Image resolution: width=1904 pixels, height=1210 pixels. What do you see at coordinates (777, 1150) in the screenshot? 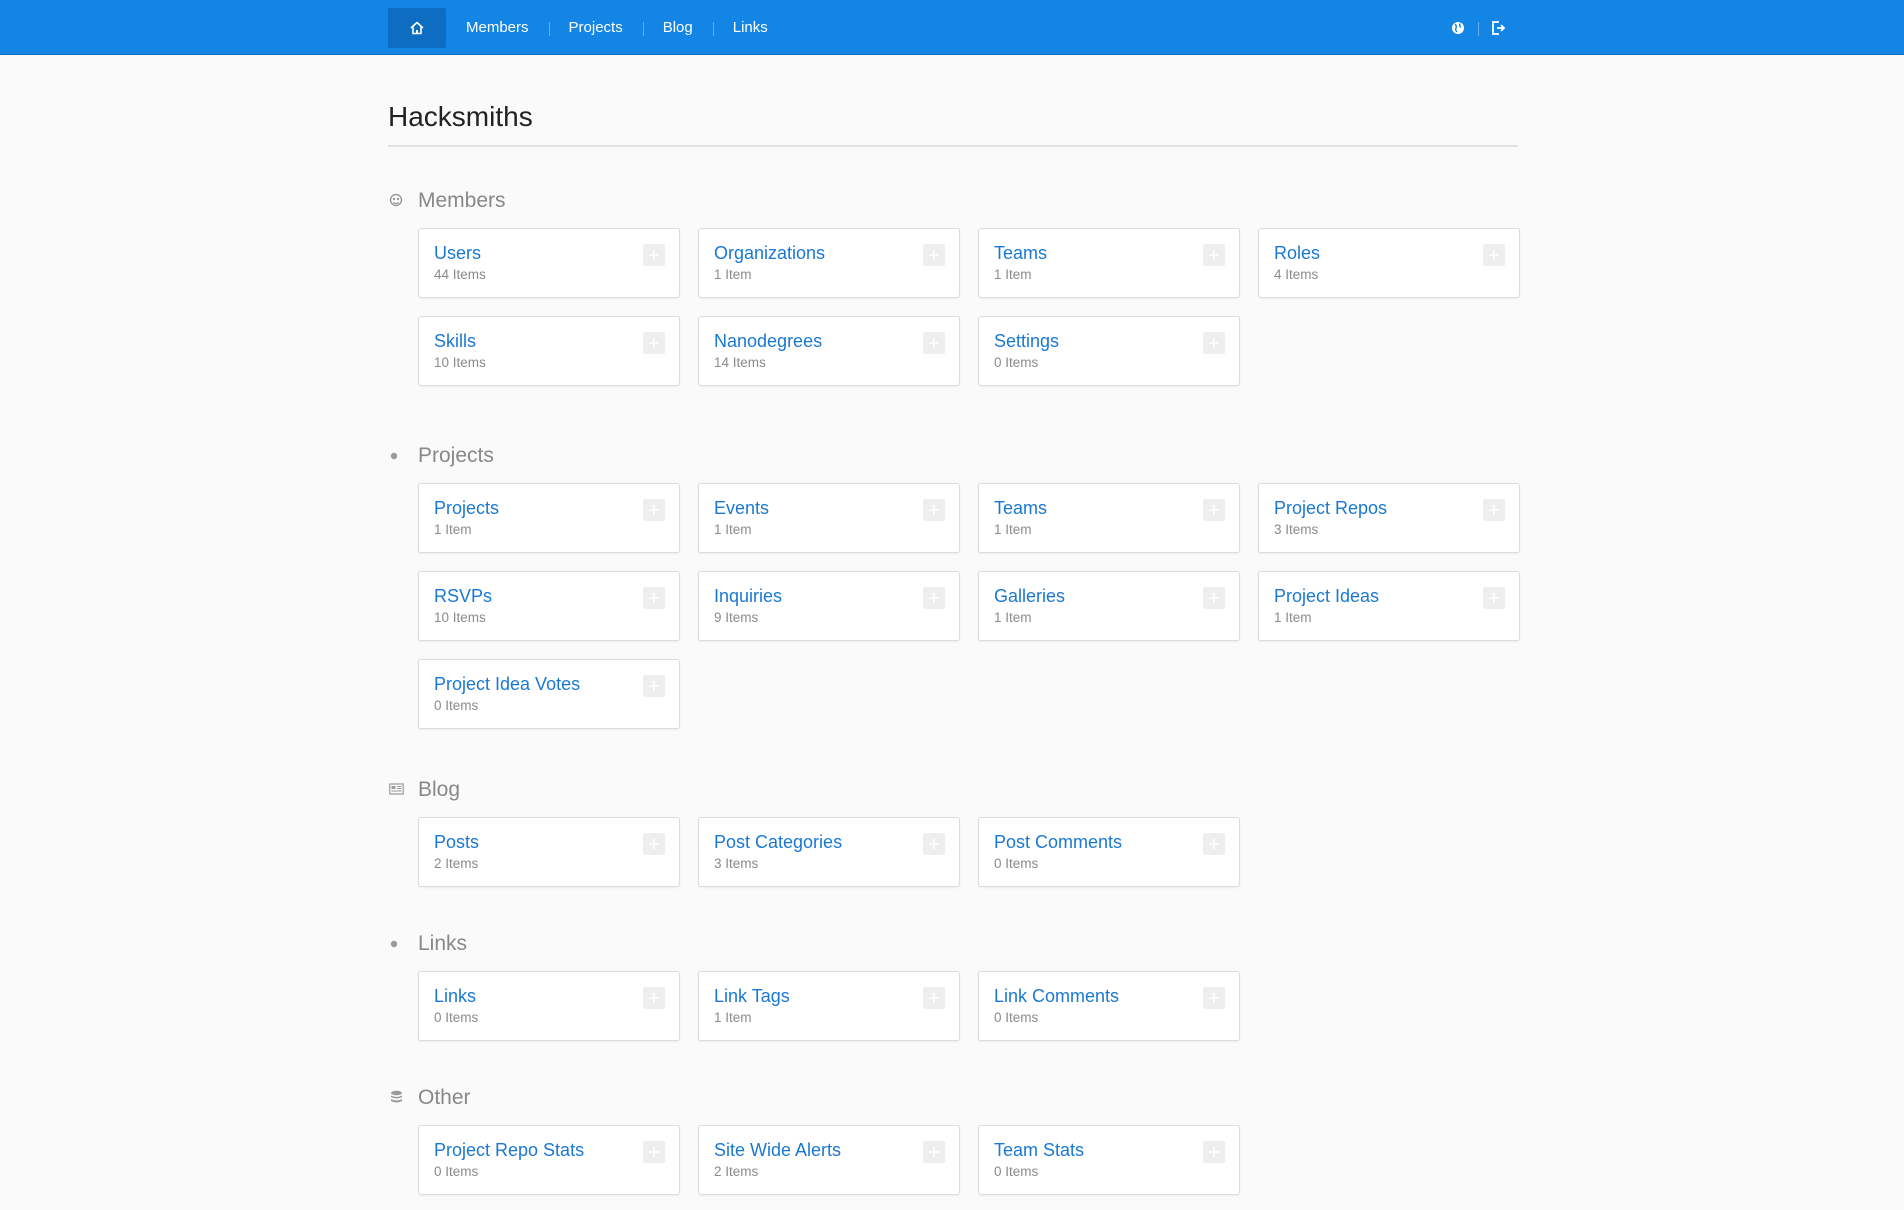
I see `list-name-link: Site Wide Alerts` at bounding box center [777, 1150].